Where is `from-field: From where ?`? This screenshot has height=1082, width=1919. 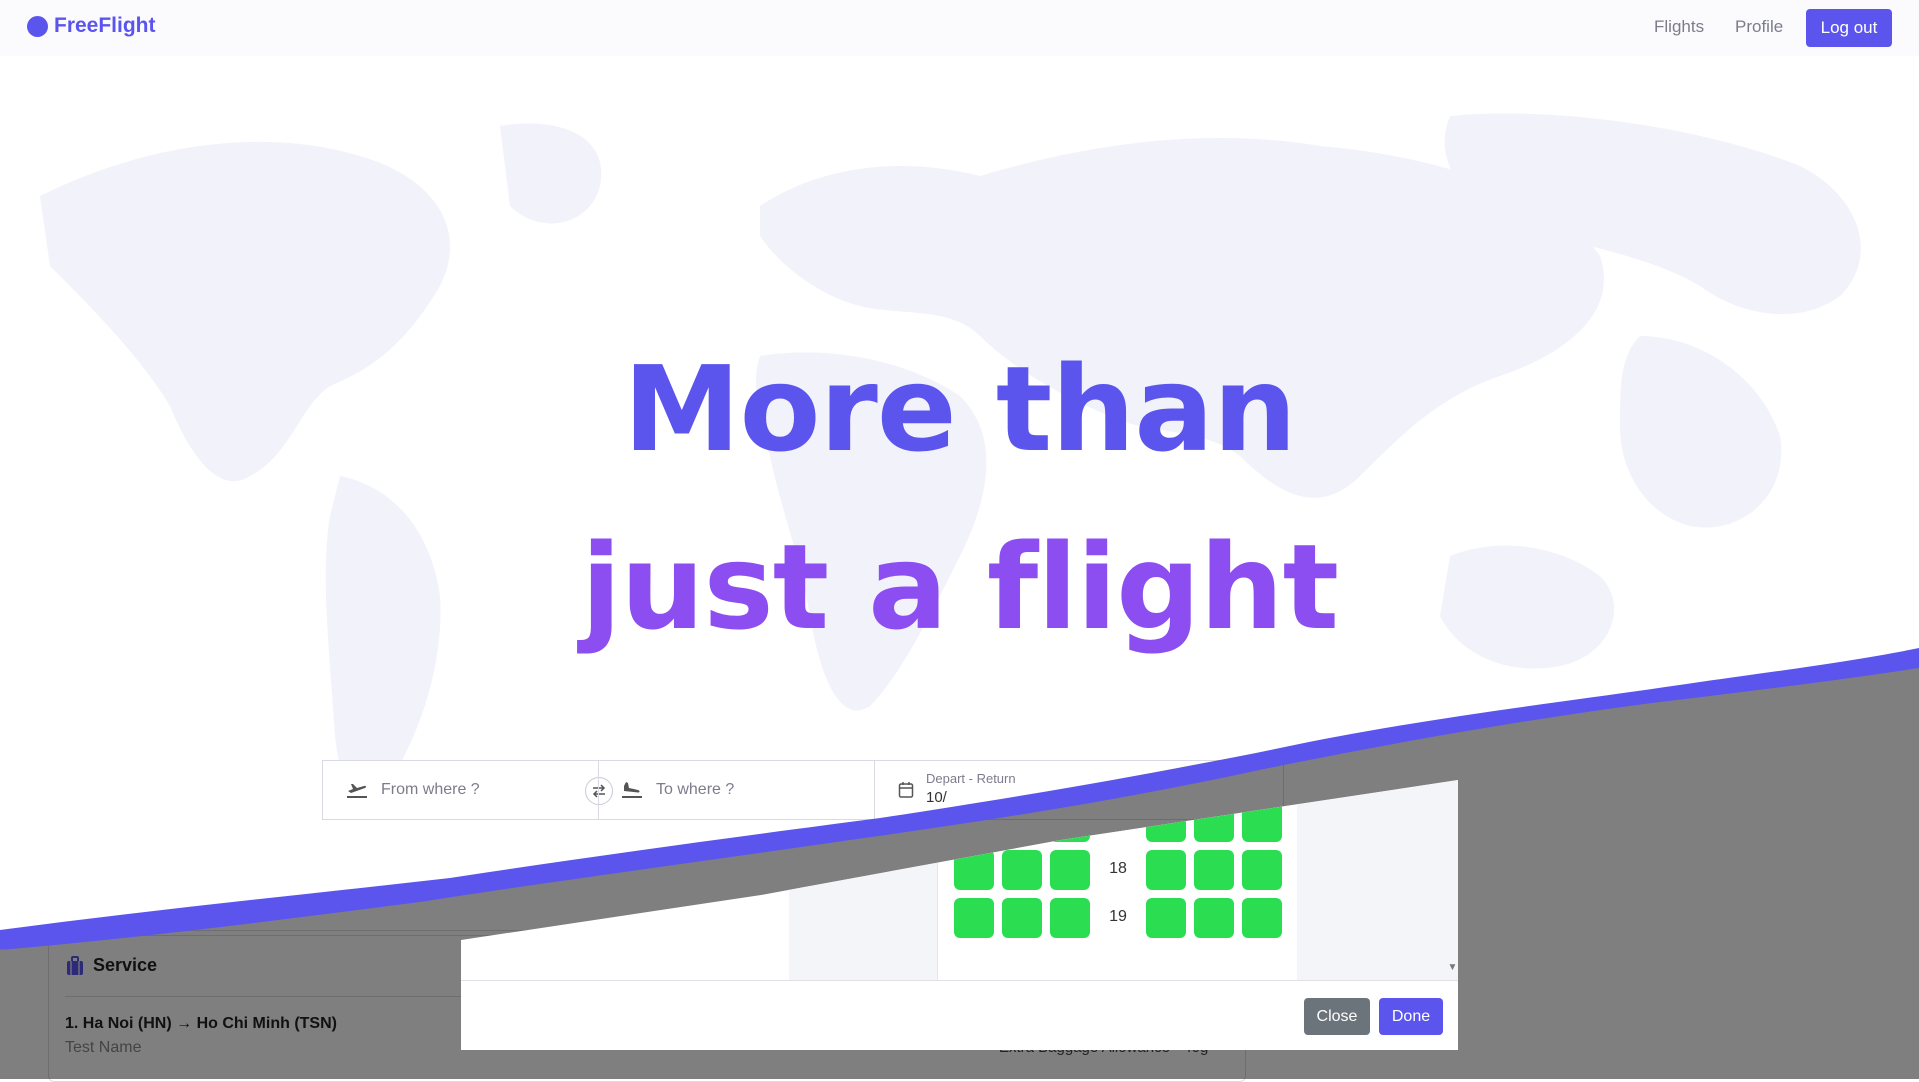 from-field: From where ? is located at coordinates (412, 790).